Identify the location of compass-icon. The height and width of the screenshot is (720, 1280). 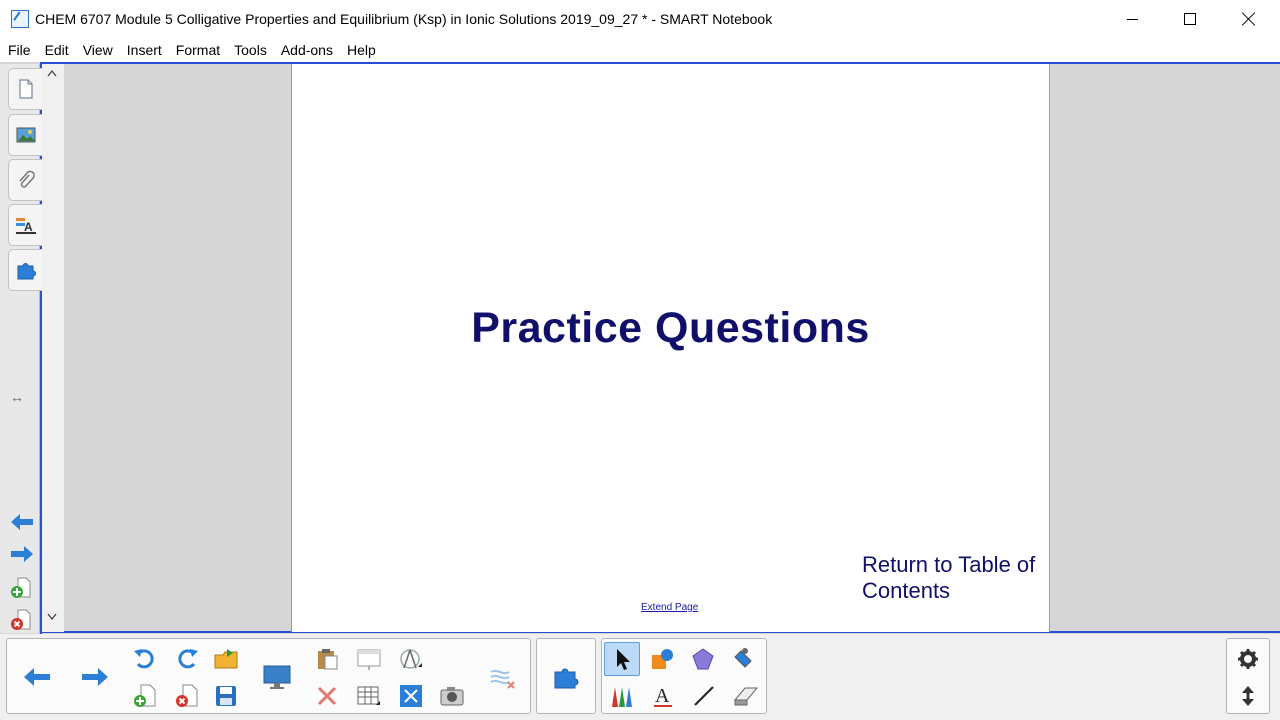
(411, 659).